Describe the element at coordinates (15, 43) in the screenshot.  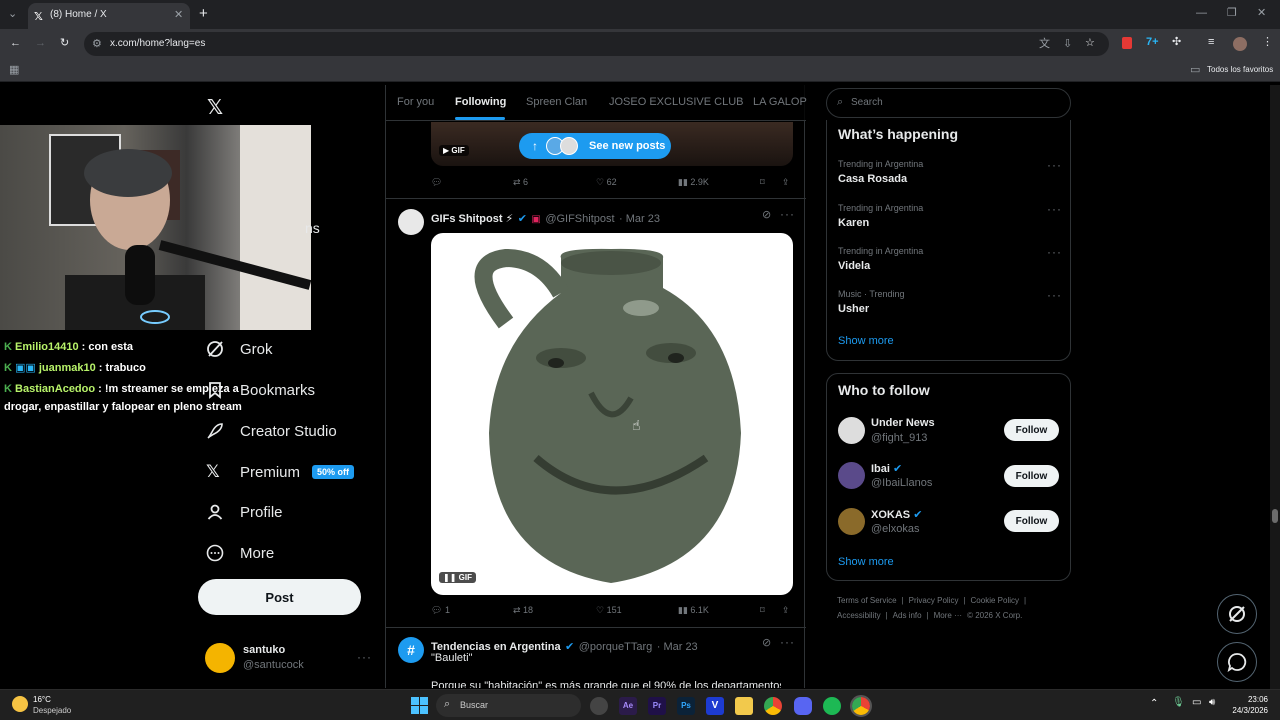
I see `back-icon: ←` at that location.